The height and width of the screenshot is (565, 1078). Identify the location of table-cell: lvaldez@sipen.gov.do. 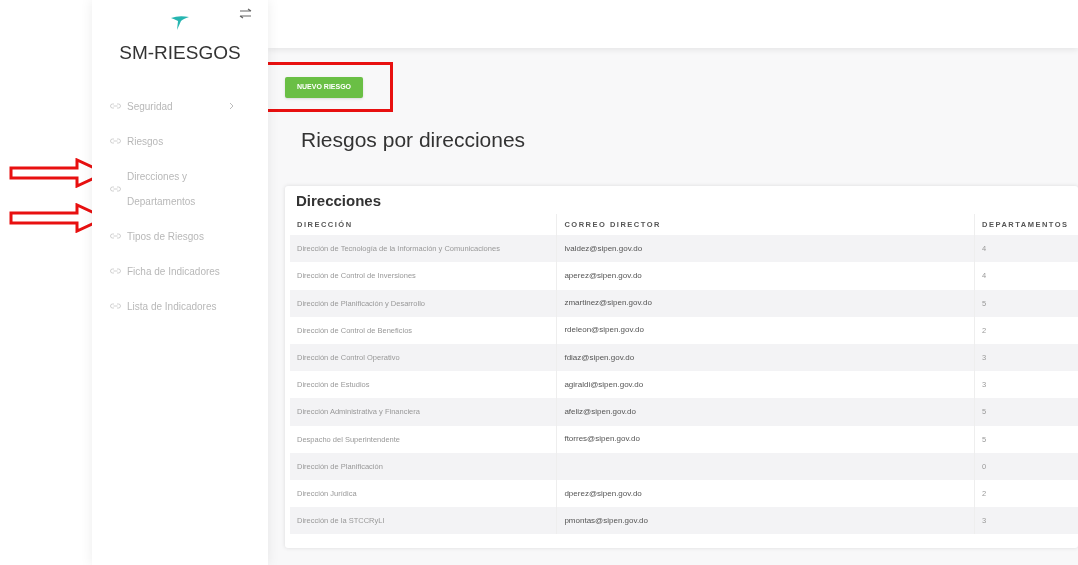
(603, 248).